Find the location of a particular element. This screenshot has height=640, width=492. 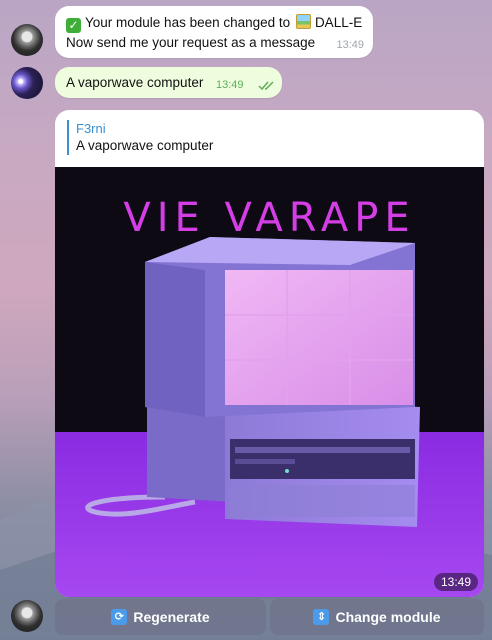

counterclockwise-arrows-icon: ⟳ is located at coordinates (119, 617).